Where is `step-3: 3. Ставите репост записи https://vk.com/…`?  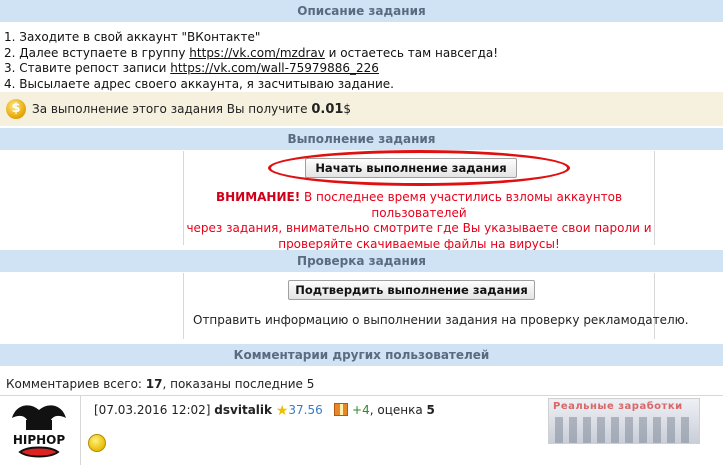 step-3: 3. Ставите репост записи https://vk.com/… is located at coordinates (251, 69).